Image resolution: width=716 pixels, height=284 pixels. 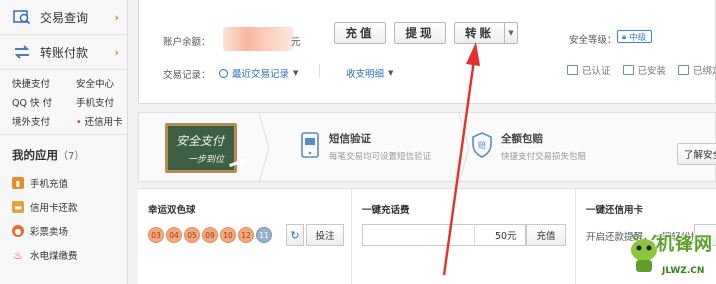 I want to click on balance-value-masked, so click(x=258, y=39).